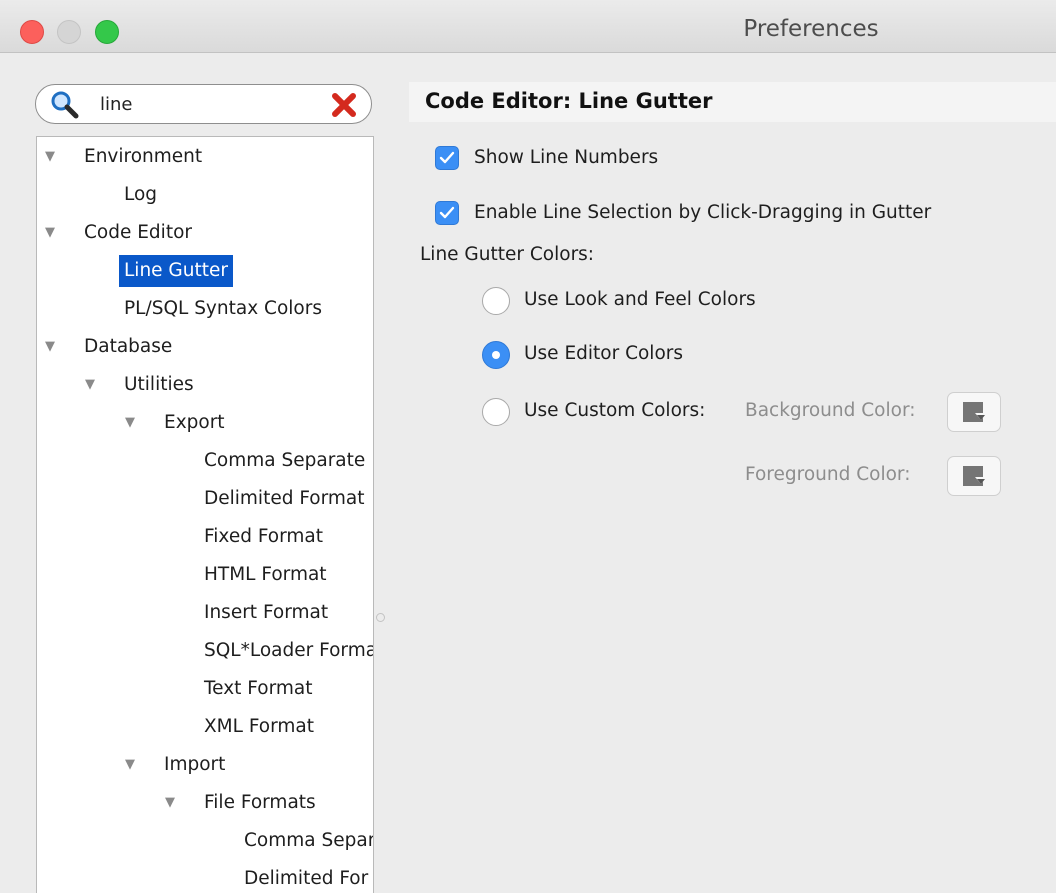 The height and width of the screenshot is (893, 1056). Describe the element at coordinates (107, 32) in the screenshot. I see `zoom-window-button` at that location.